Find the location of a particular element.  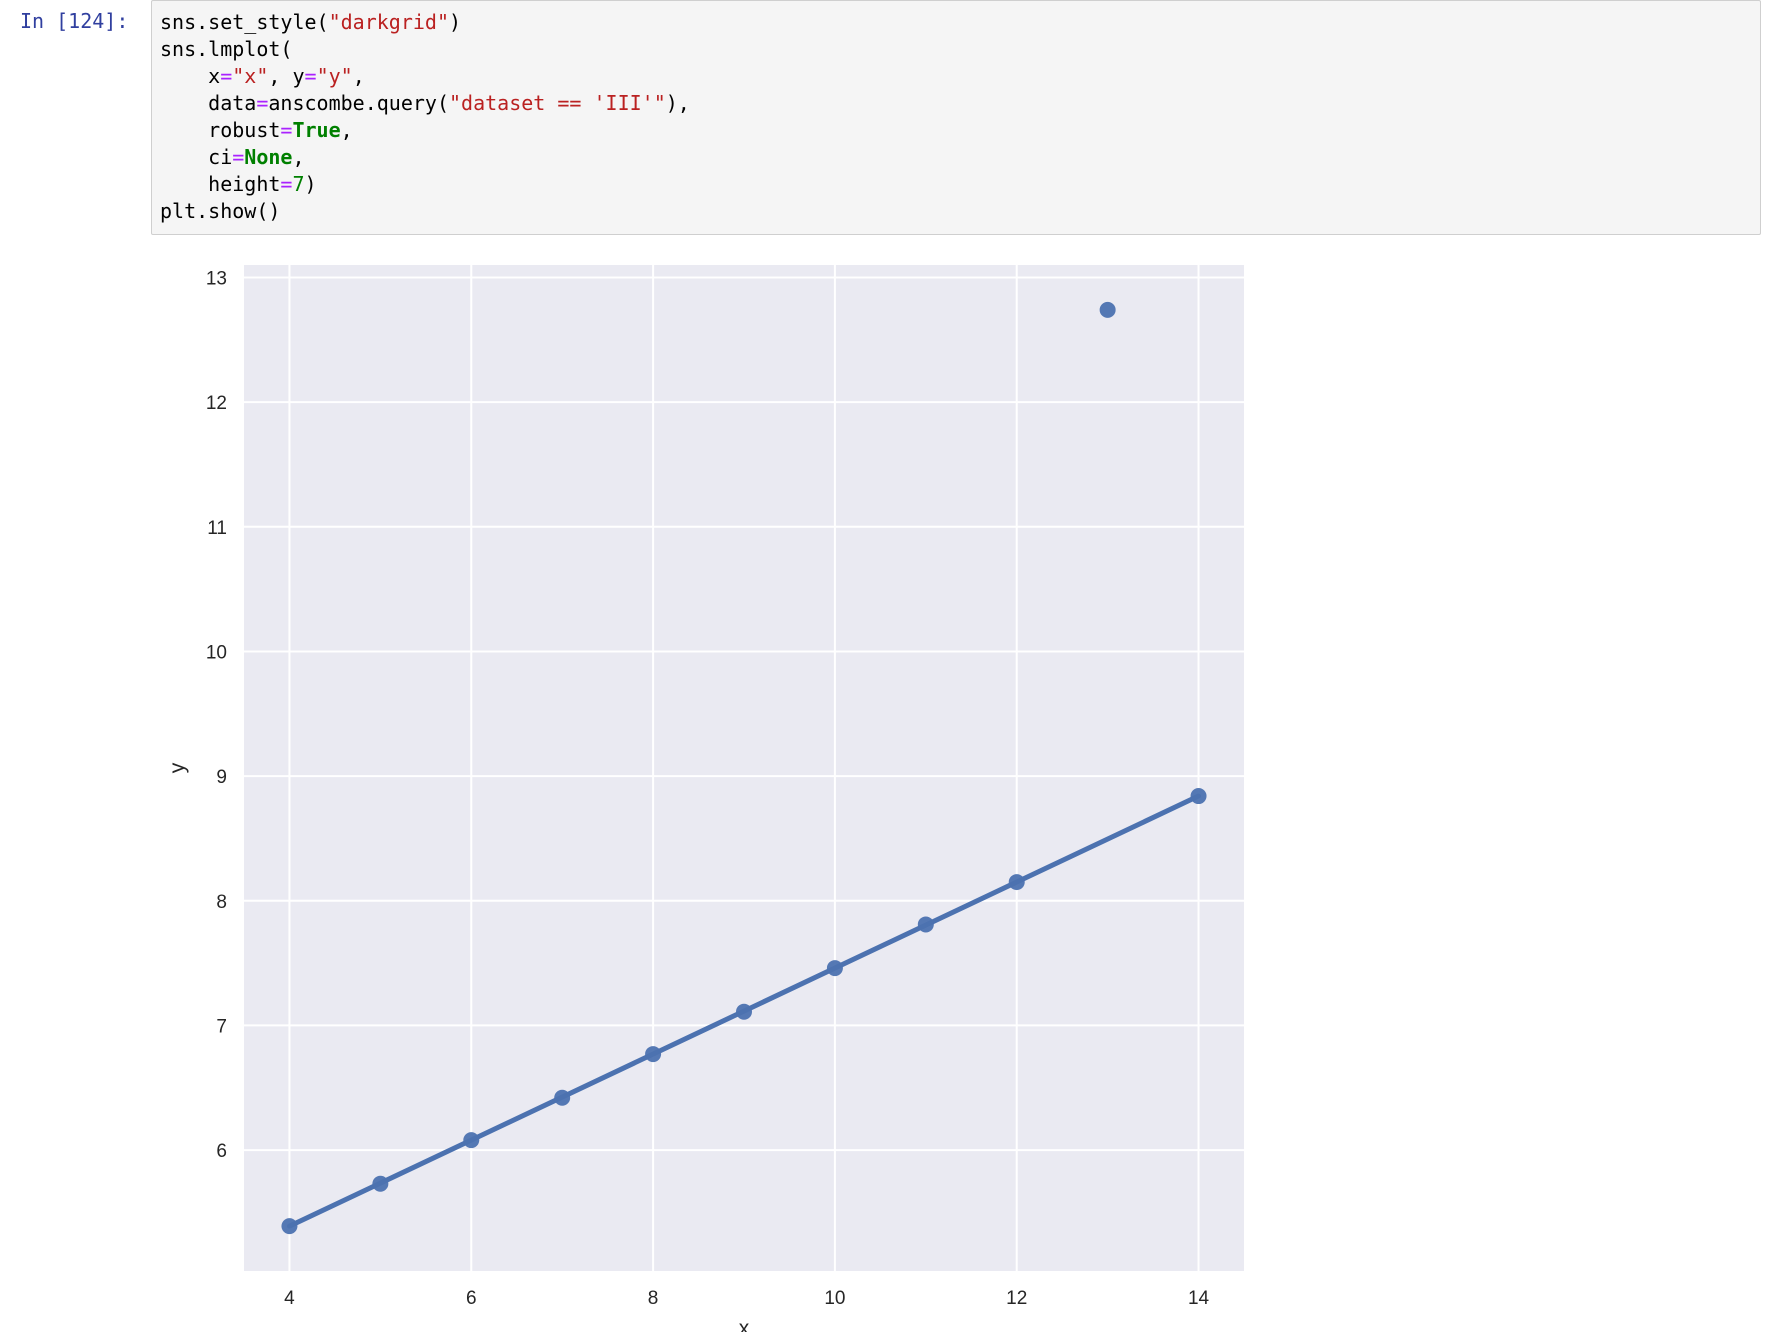

code-token: plt.show() is located at coordinates (220, 211).